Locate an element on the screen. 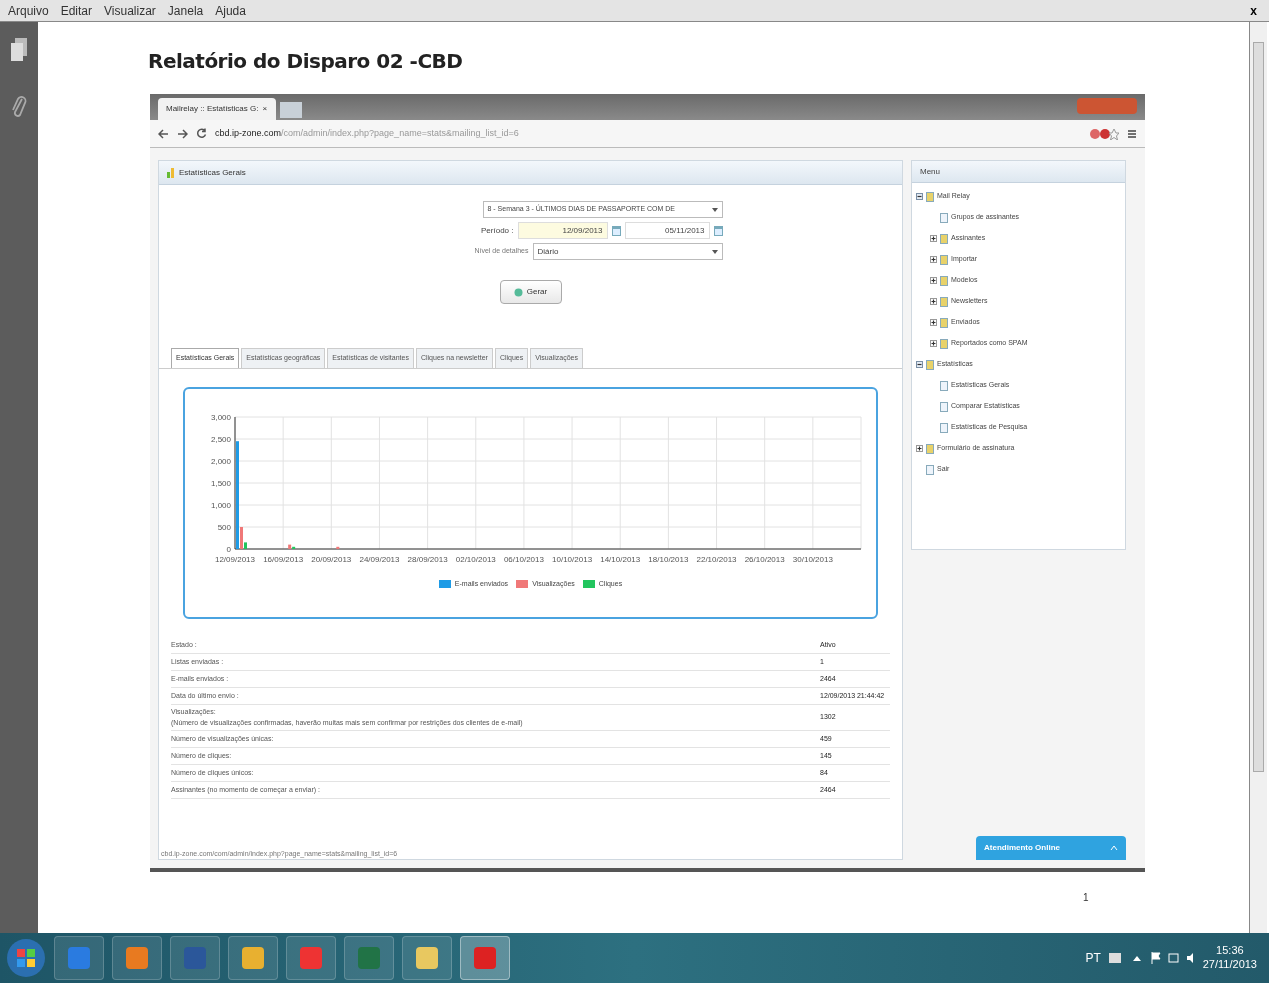 Image resolution: width=1269 pixels, height=983 pixels. y-tick-label: 2,000 is located at coordinates (220, 461).